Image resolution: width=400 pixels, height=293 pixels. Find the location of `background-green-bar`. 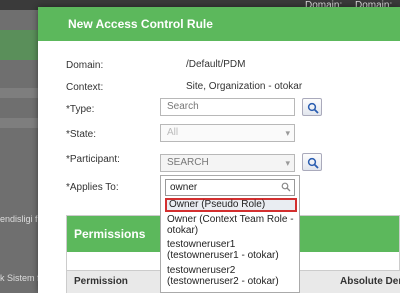

background-green-bar is located at coordinates (19, 45).